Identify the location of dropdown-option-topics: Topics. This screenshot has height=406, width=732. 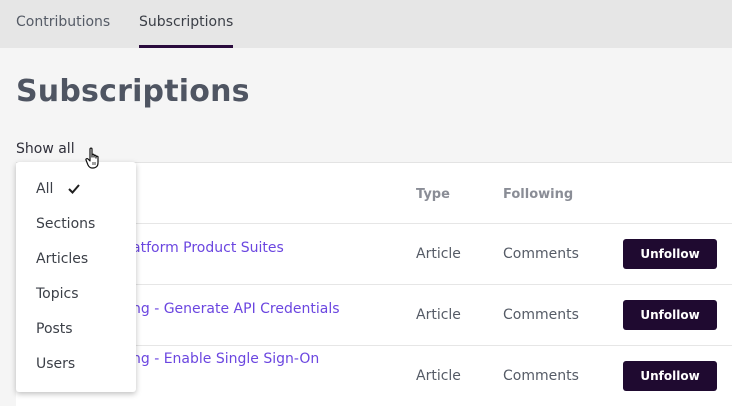
(57, 294).